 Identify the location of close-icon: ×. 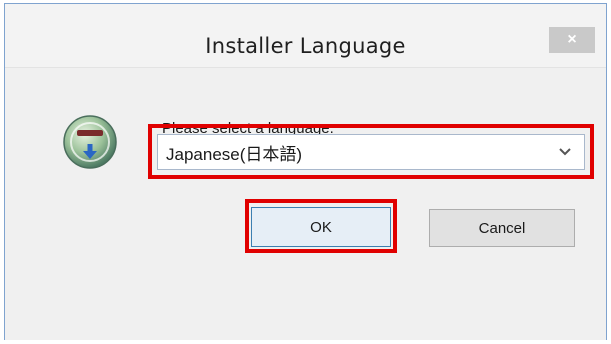
(572, 39).